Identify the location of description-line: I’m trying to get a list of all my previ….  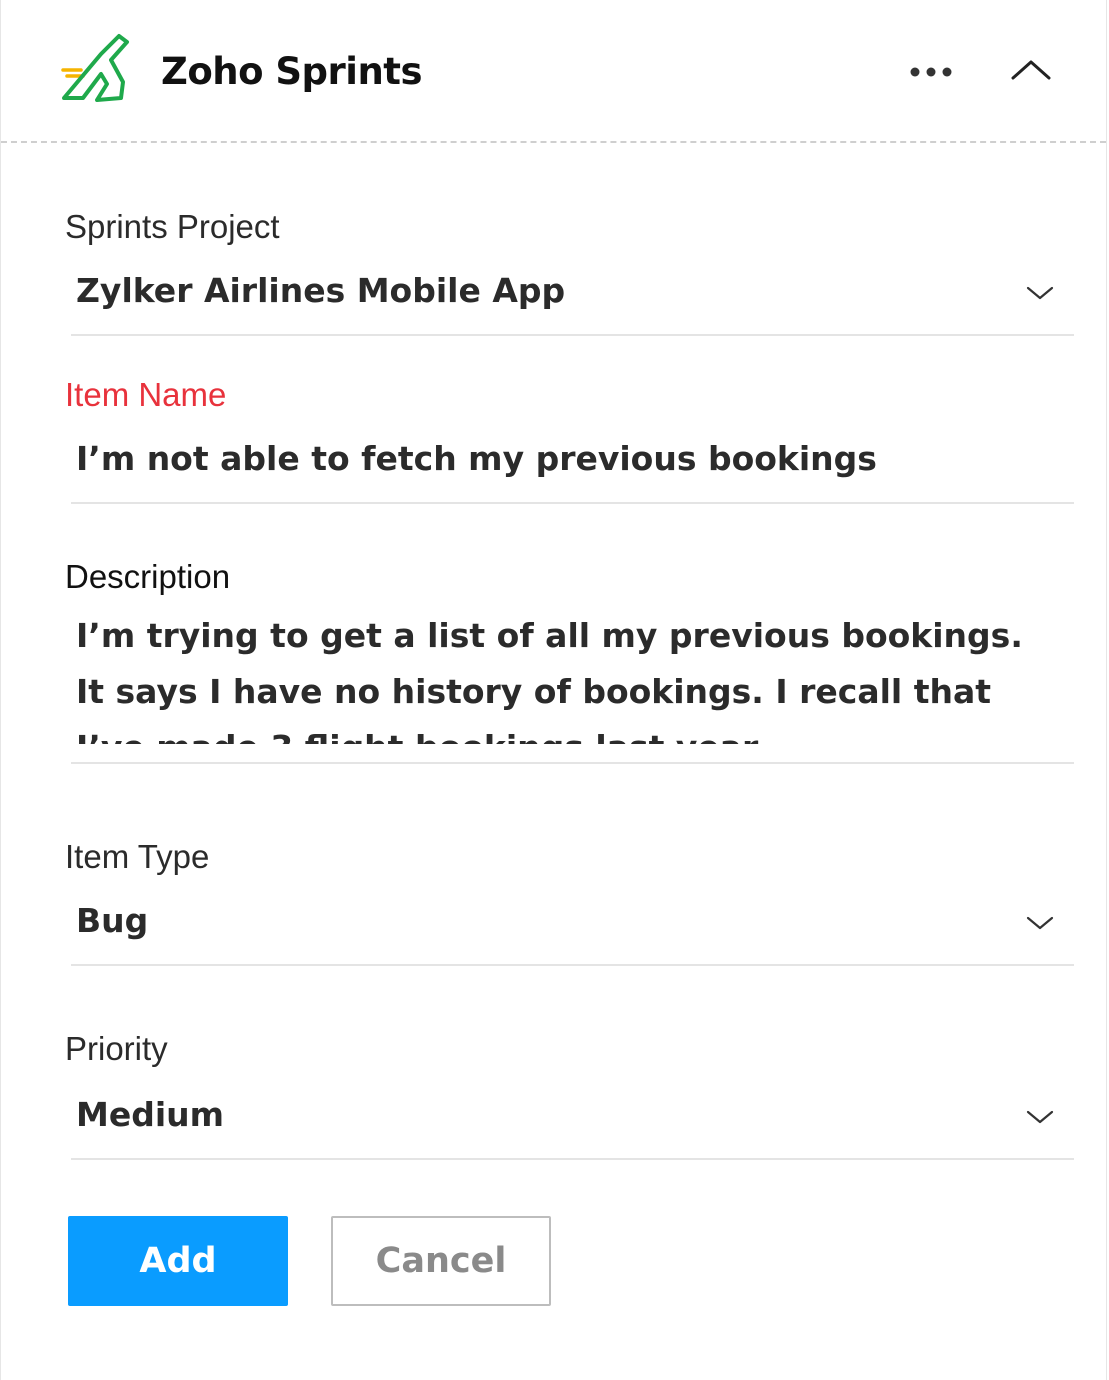
(549, 635).